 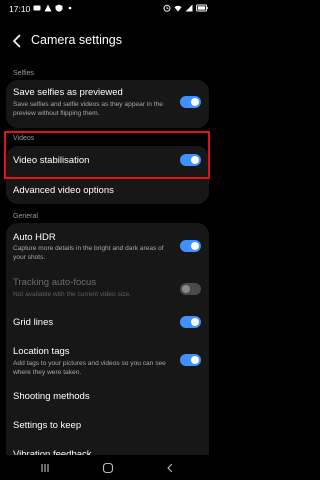 What do you see at coordinates (190, 102) in the screenshot?
I see `save-selfies-toggle` at bounding box center [190, 102].